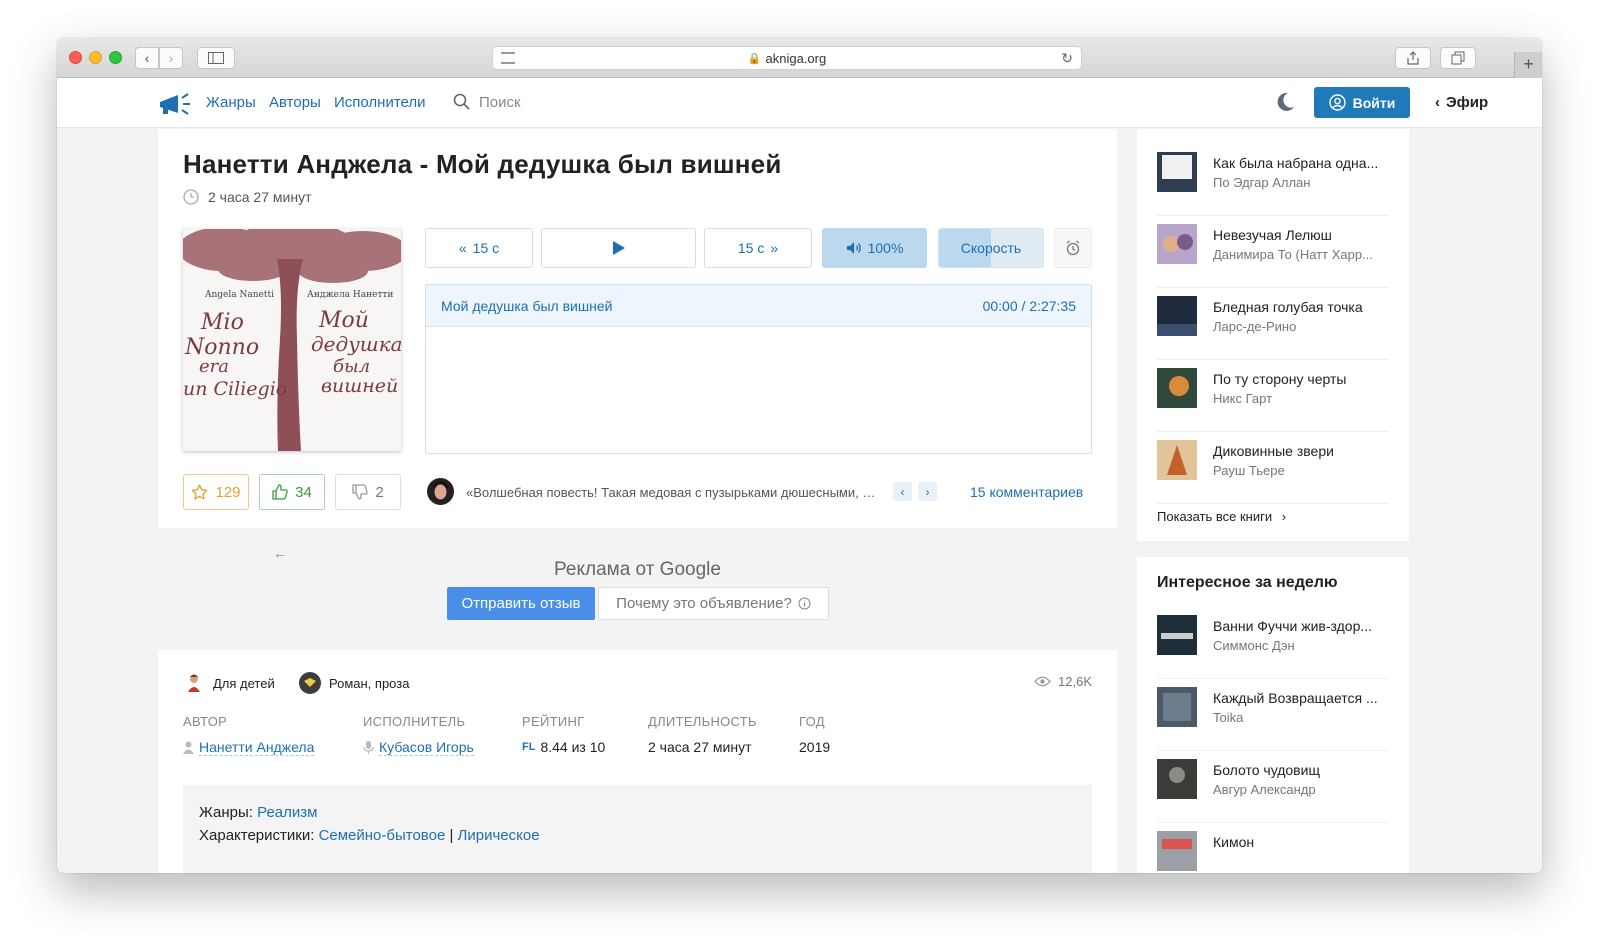  I want to click on show-all-label: Показать все книги, so click(1215, 516).